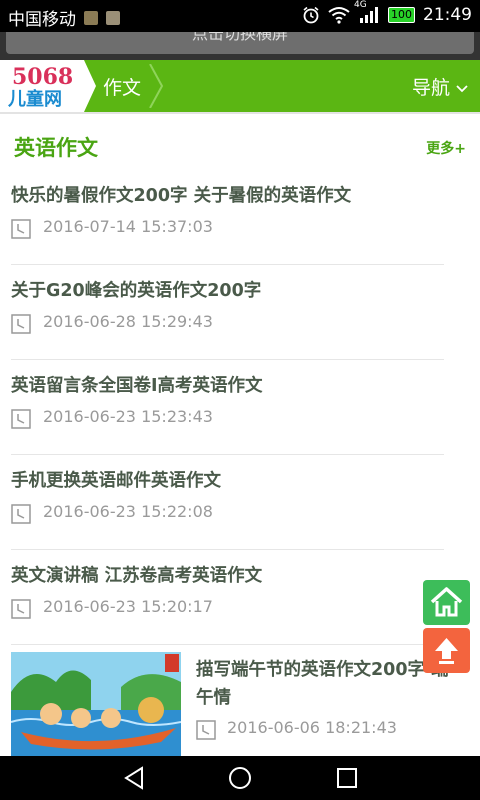  Describe the element at coordinates (240, 16) in the screenshot. I see `status-bar: 中国移动 4G 100 21:49` at that location.